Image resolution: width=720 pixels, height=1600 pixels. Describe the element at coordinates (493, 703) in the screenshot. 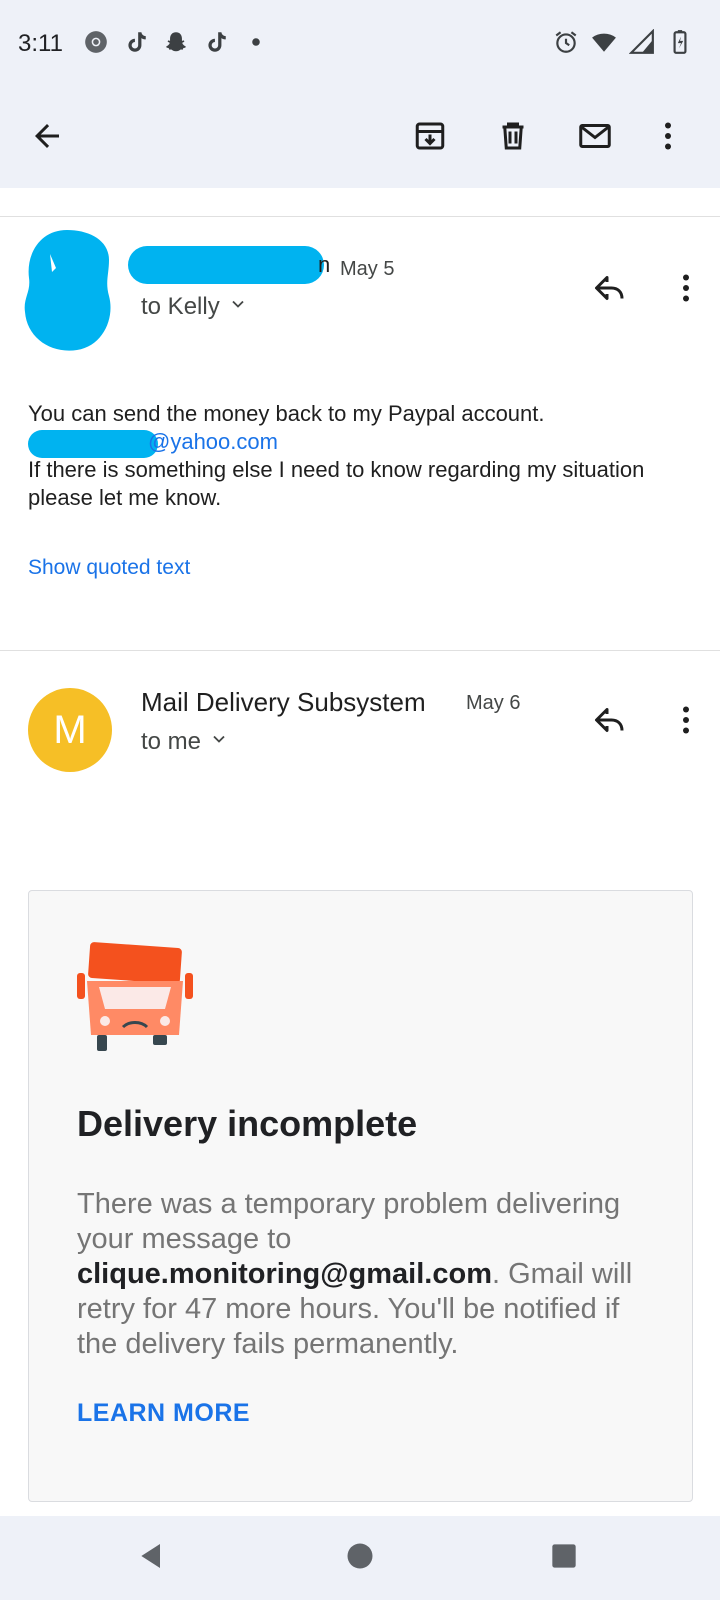

I see `message-date: May 6` at that location.